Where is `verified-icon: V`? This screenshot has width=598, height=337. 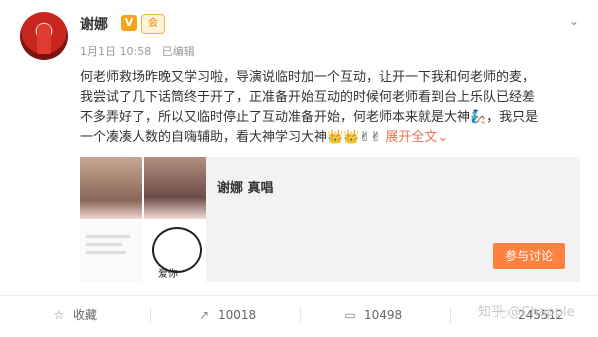
verified-icon: V is located at coordinates (129, 23).